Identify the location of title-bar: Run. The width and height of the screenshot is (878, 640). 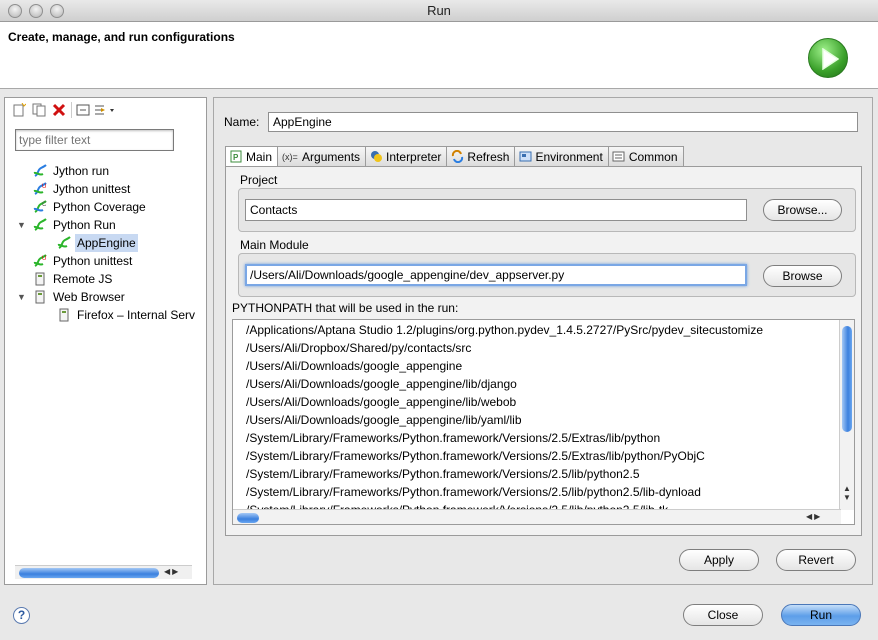
(439, 11).